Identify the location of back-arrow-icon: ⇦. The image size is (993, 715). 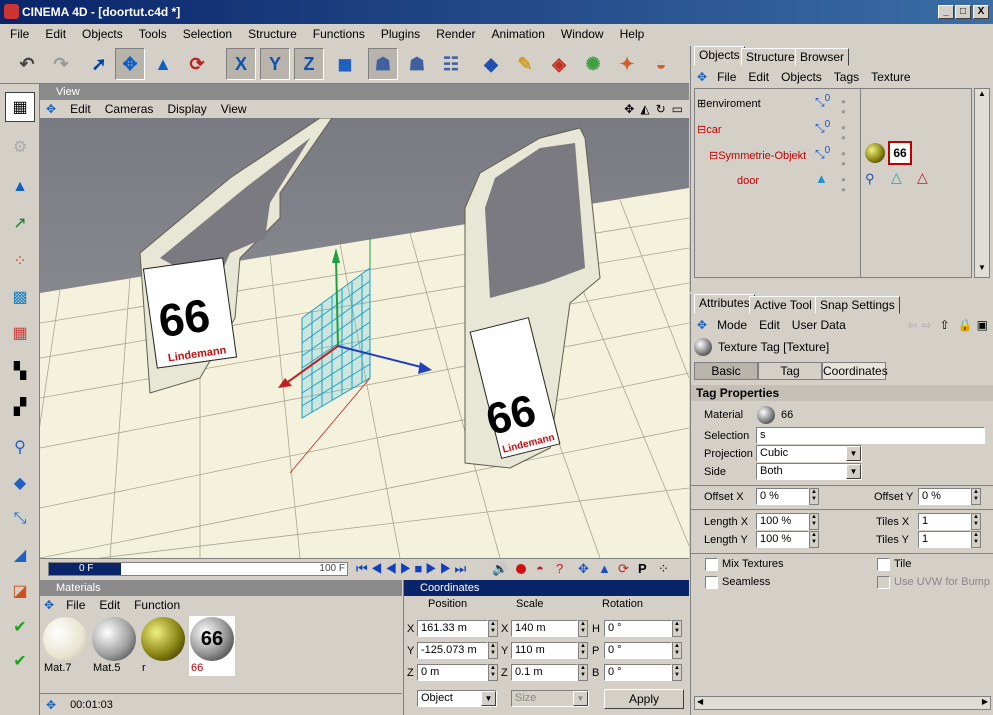
(913, 325).